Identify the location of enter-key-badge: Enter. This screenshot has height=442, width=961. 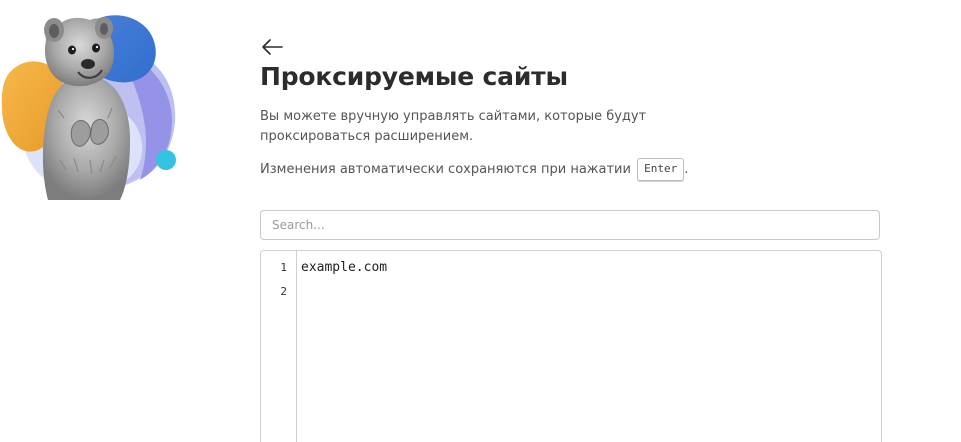
(661, 169).